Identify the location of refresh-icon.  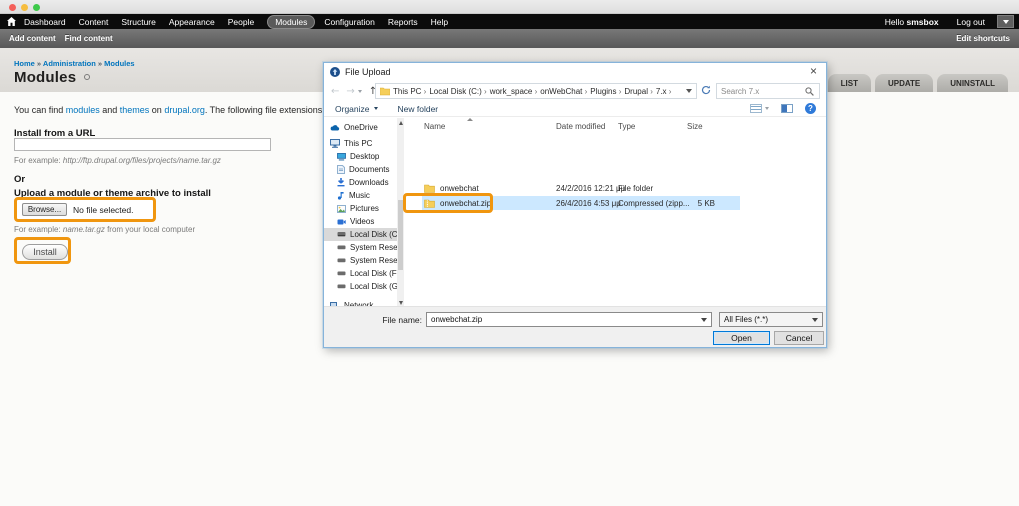
(706, 90).